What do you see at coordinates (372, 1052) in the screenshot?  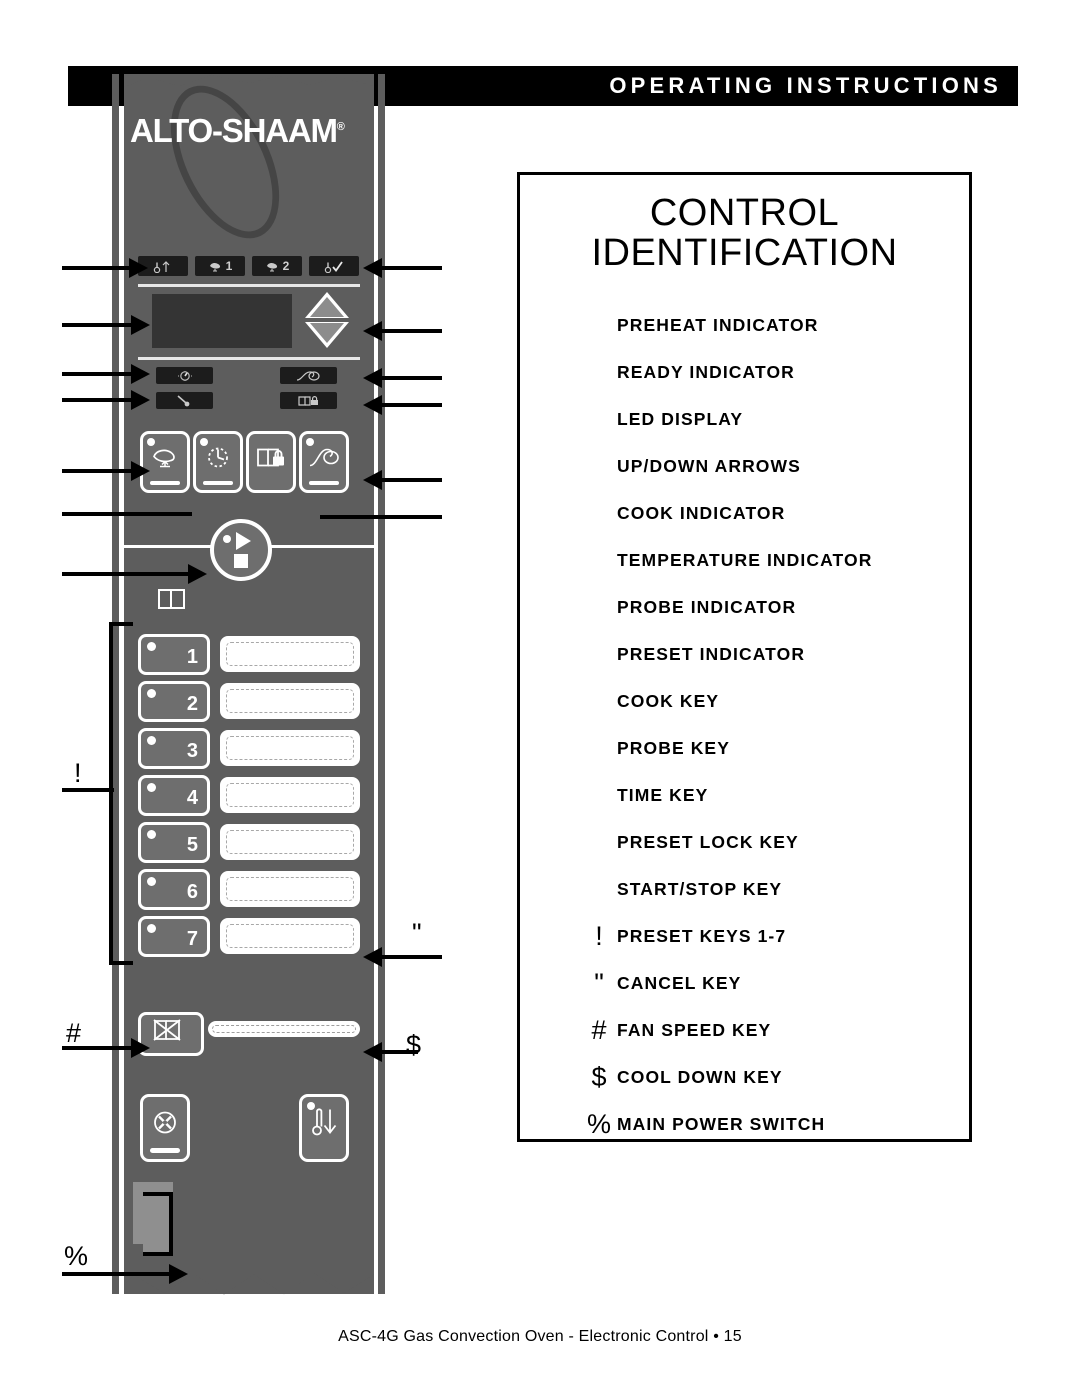 I see `callout-arrow-cool-down-key` at bounding box center [372, 1052].